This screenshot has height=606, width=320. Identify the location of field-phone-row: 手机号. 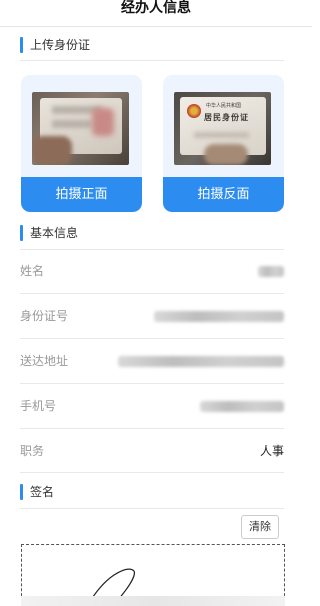
(152, 406).